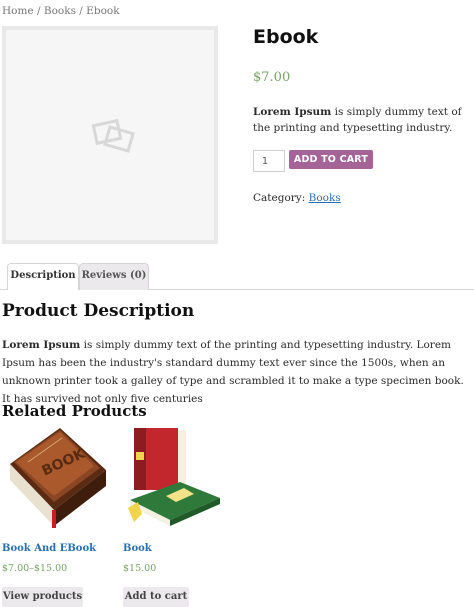 The width and height of the screenshot is (474, 607). Describe the element at coordinates (61, 11) in the screenshot. I see `breadcrumb: Home / Books / Ebook` at that location.